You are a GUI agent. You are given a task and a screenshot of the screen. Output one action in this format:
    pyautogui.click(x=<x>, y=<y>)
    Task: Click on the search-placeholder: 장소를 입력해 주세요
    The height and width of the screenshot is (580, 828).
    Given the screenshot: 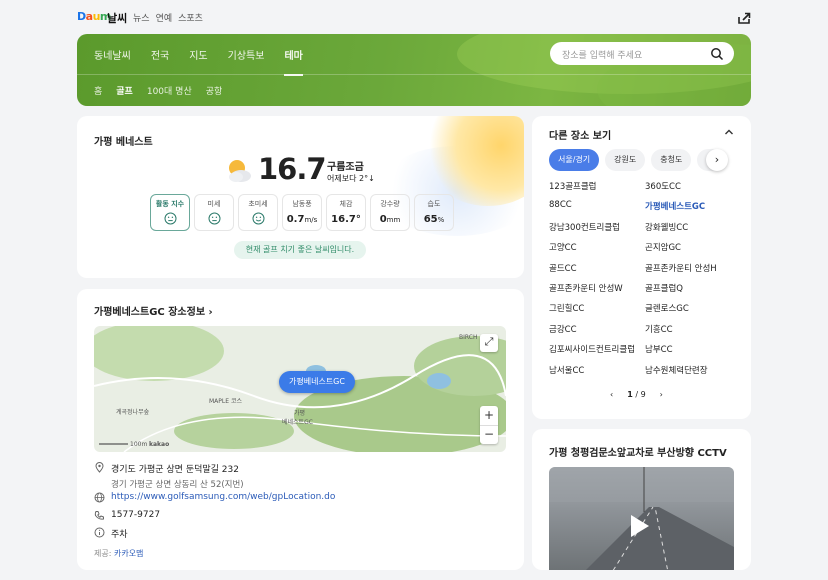 What is the action you would take?
    pyautogui.click(x=602, y=56)
    